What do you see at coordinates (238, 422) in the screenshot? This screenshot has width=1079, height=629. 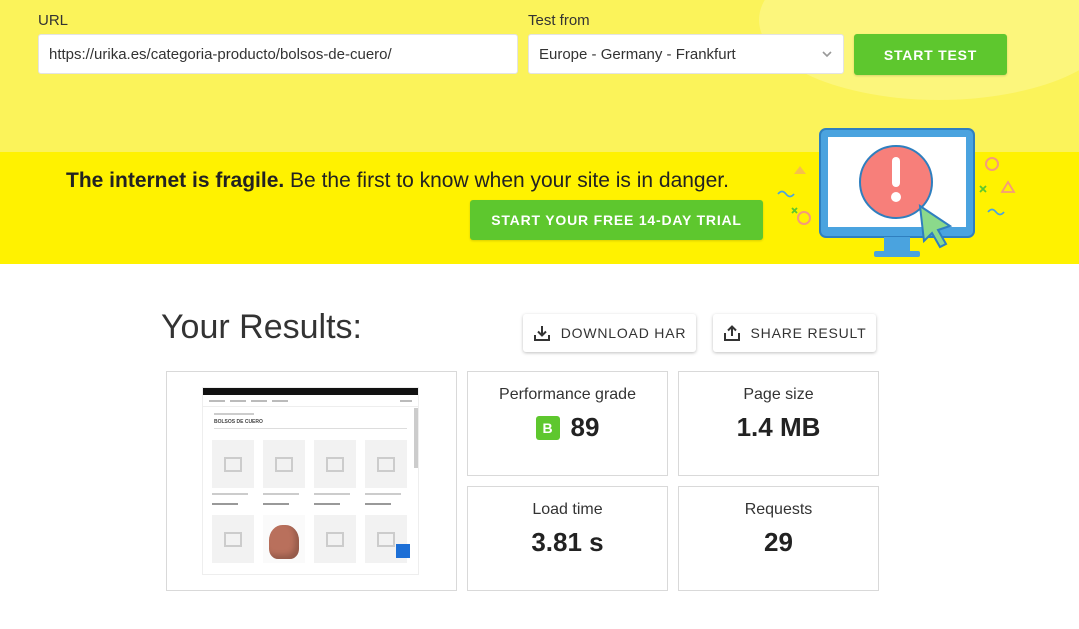 I see `mini-category-heading: BOLSOS DE CUERO` at bounding box center [238, 422].